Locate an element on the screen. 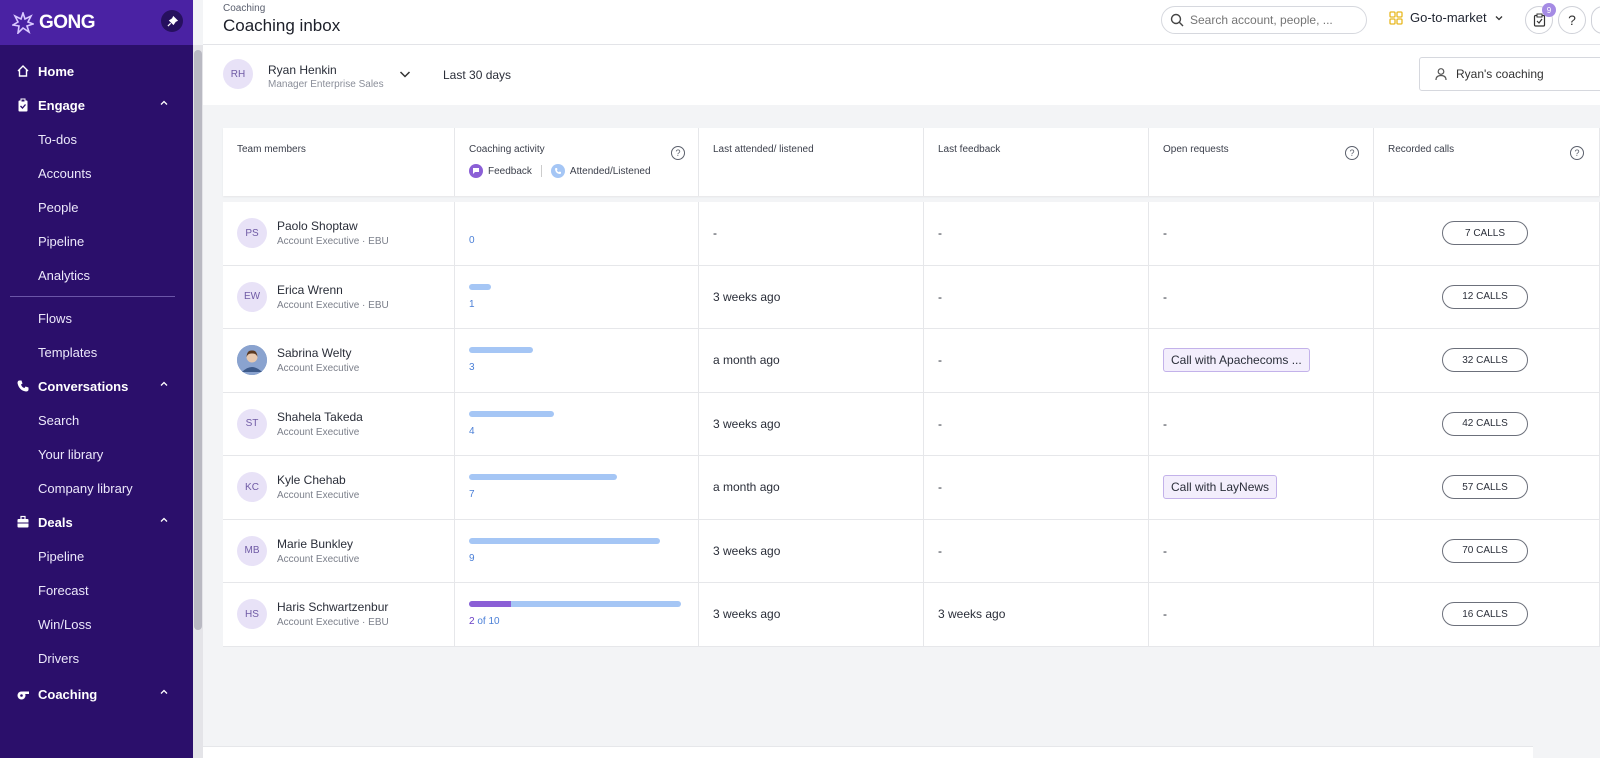 Image resolution: width=1600 pixels, height=758 pixels. calls-button: 16 CALLS is located at coordinates (1485, 614).